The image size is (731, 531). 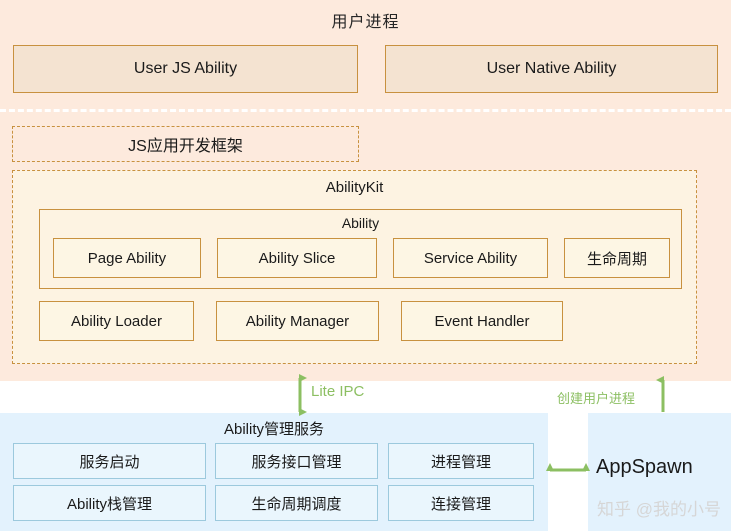 I want to click on chip-service-start: 服务启动, so click(x=109, y=461).